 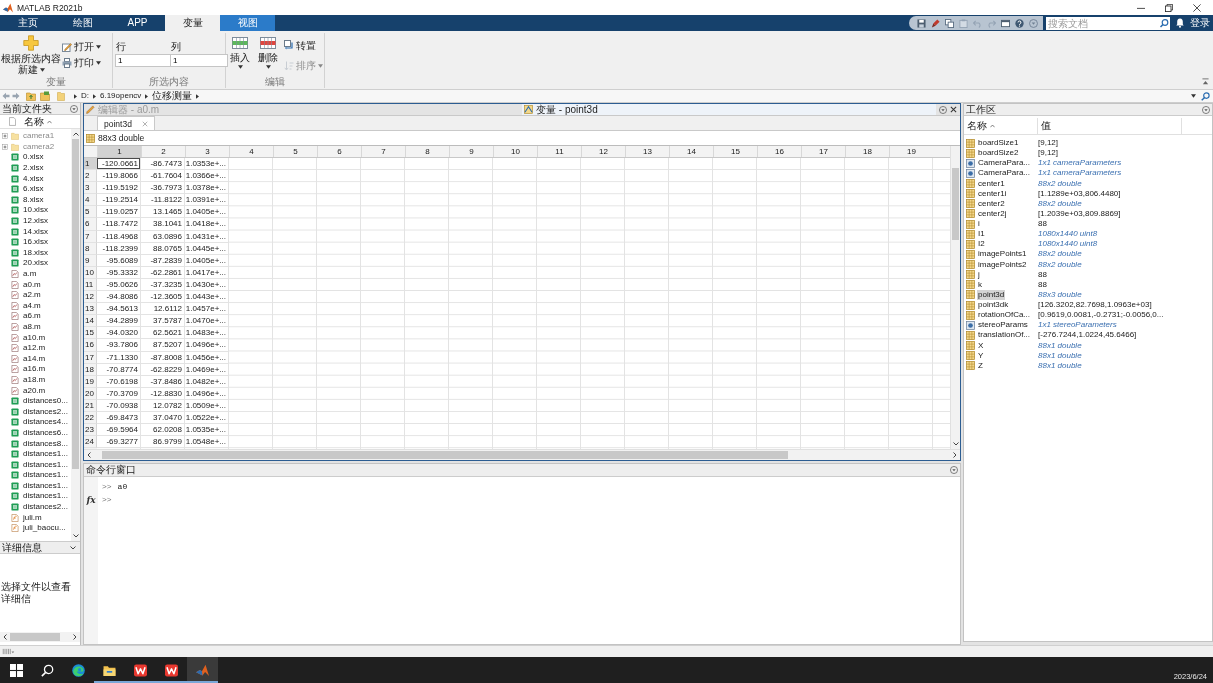 I want to click on table-cell: 37.5787, so click(x=163, y=321).